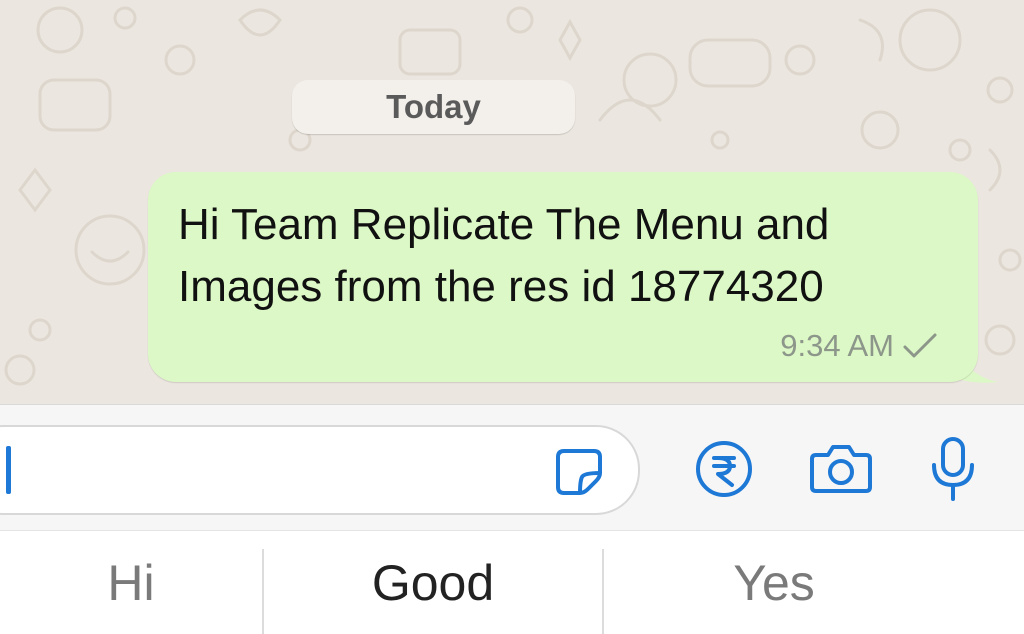  I want to click on camera-icon, so click(841, 469).